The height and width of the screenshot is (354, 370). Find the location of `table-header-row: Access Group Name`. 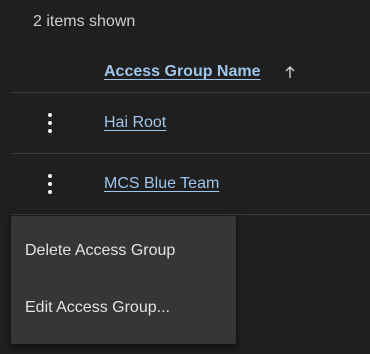

table-header-row: Access Group Name is located at coordinates (191, 72).